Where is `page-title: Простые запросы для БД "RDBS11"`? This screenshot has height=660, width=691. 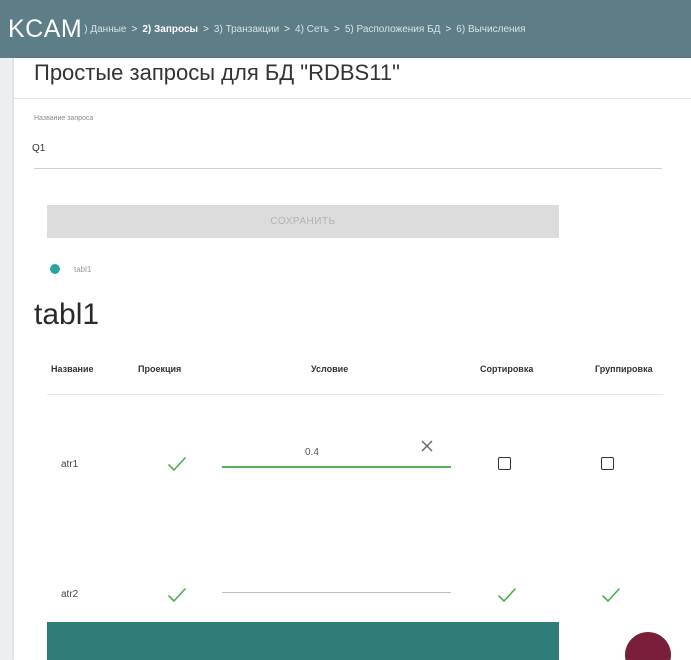
page-title: Простые запросы для БД "RDBS11" is located at coordinates (217, 72).